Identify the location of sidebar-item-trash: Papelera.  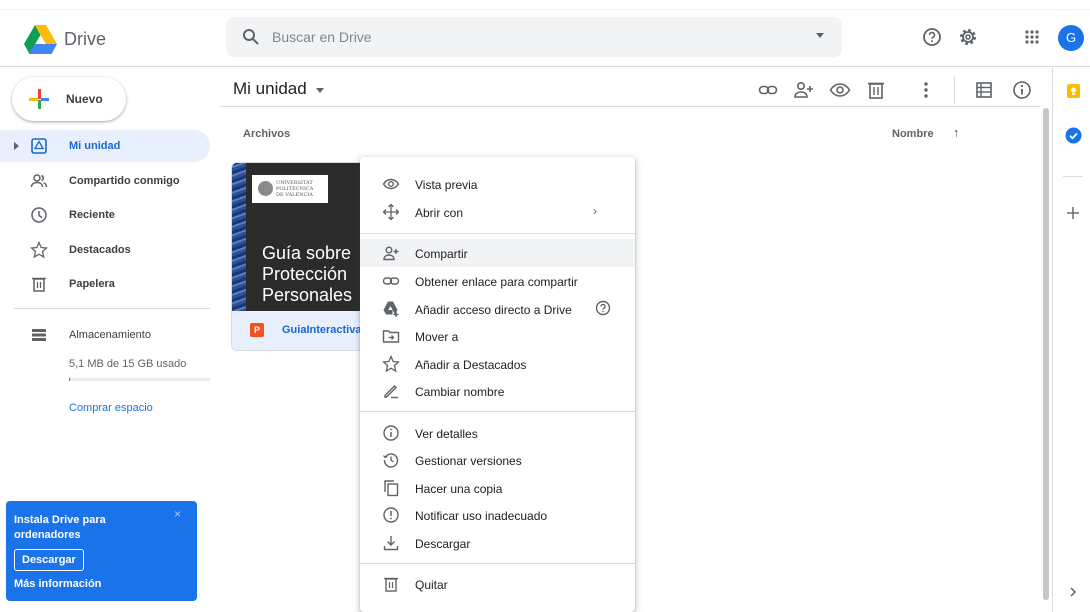
(105, 284).